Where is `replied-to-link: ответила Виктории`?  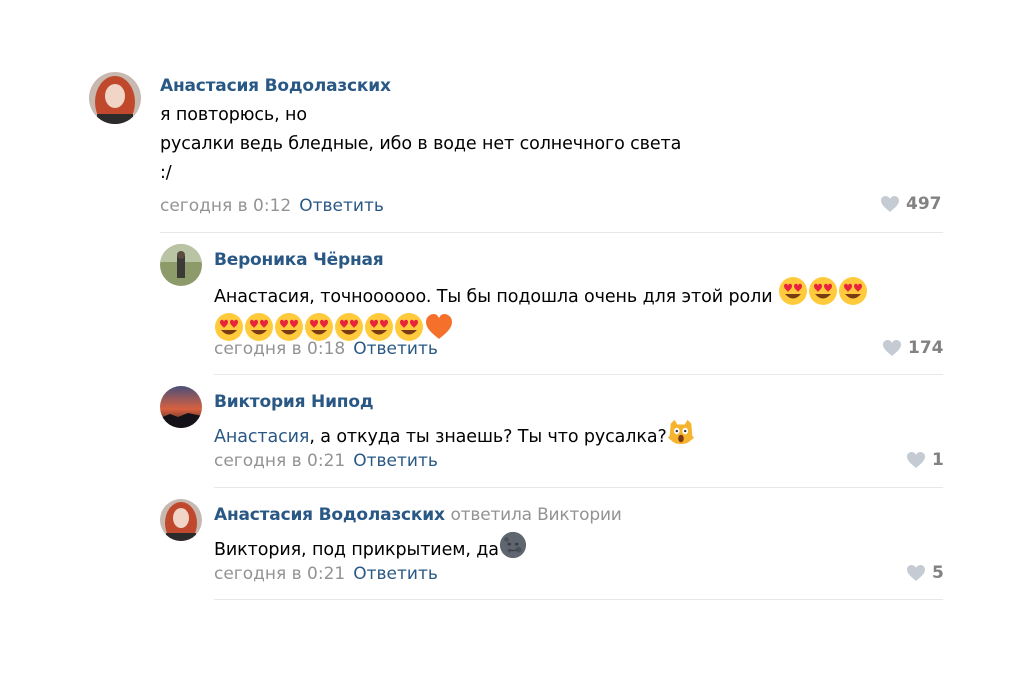
replied-to-link: ответила Виктории is located at coordinates (535, 515).